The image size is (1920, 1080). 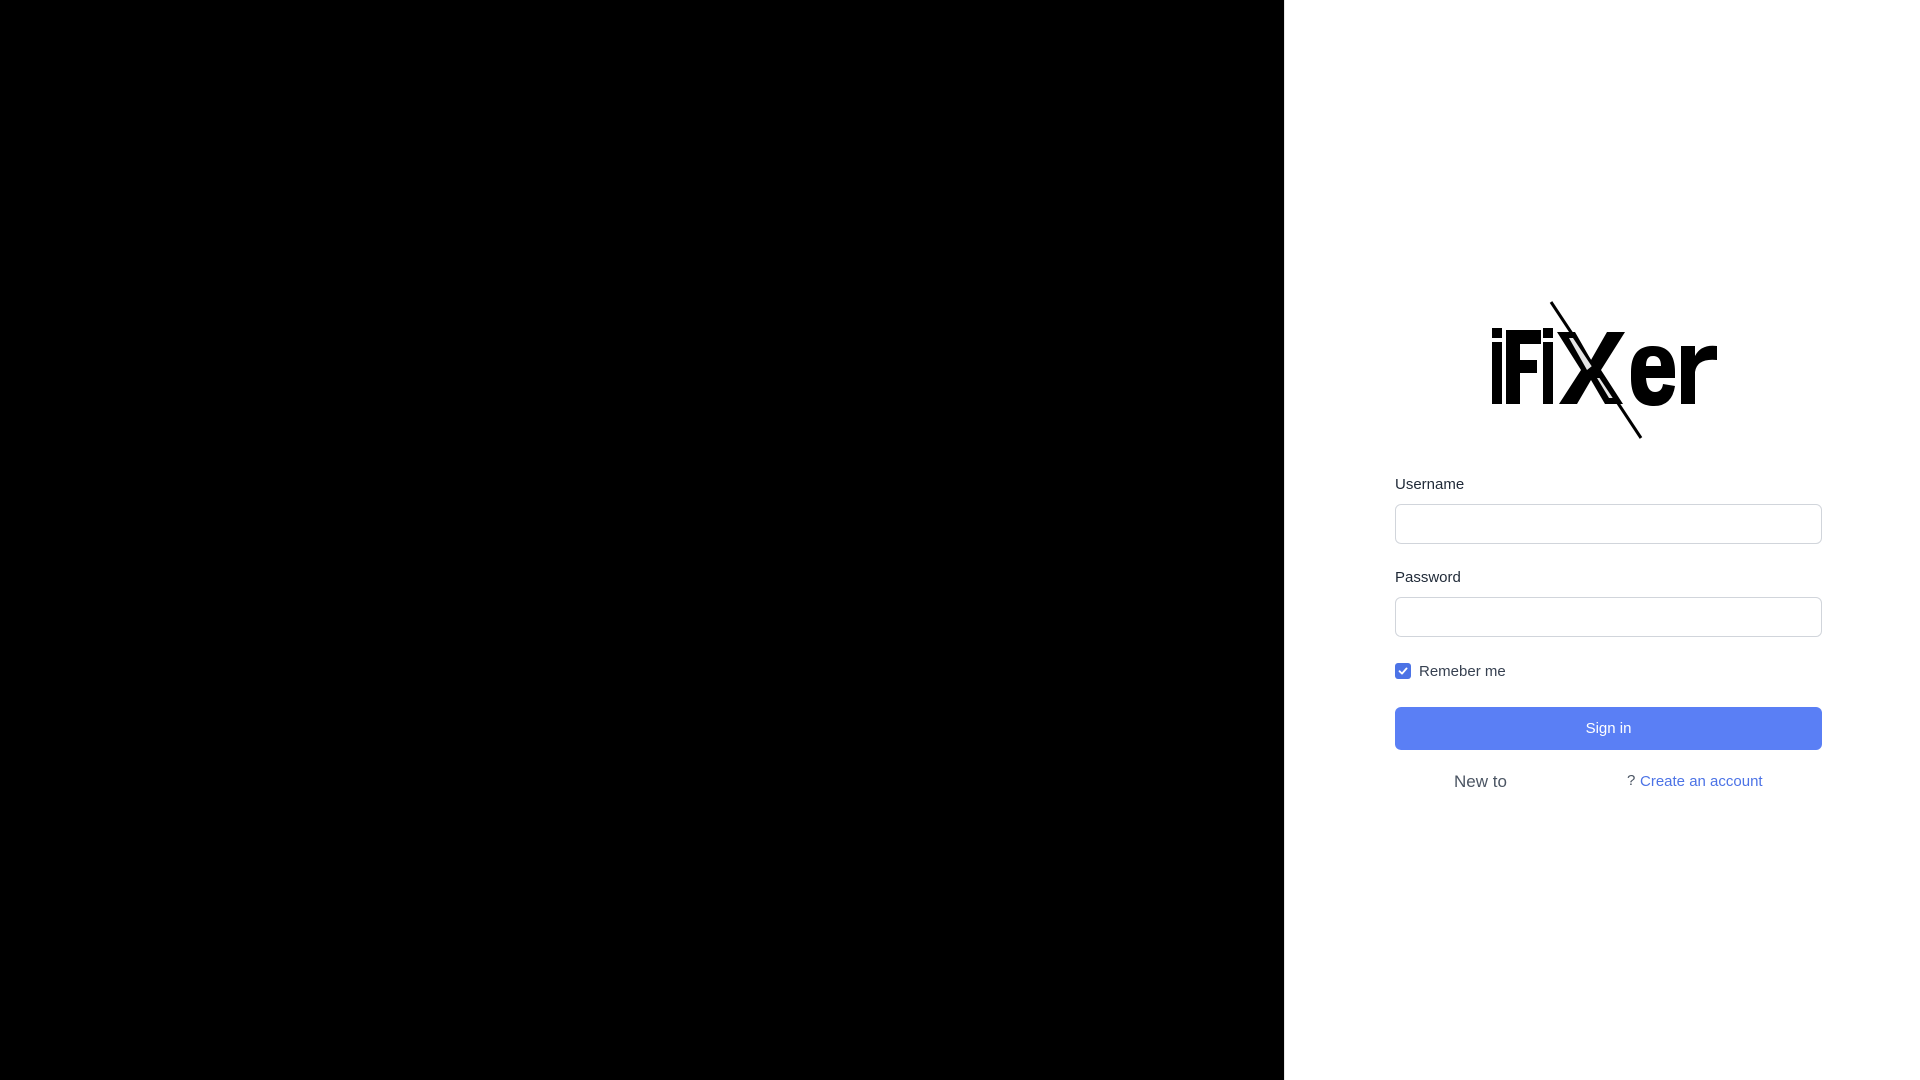 I want to click on remember-me-label: Remeber me, so click(x=1462, y=671).